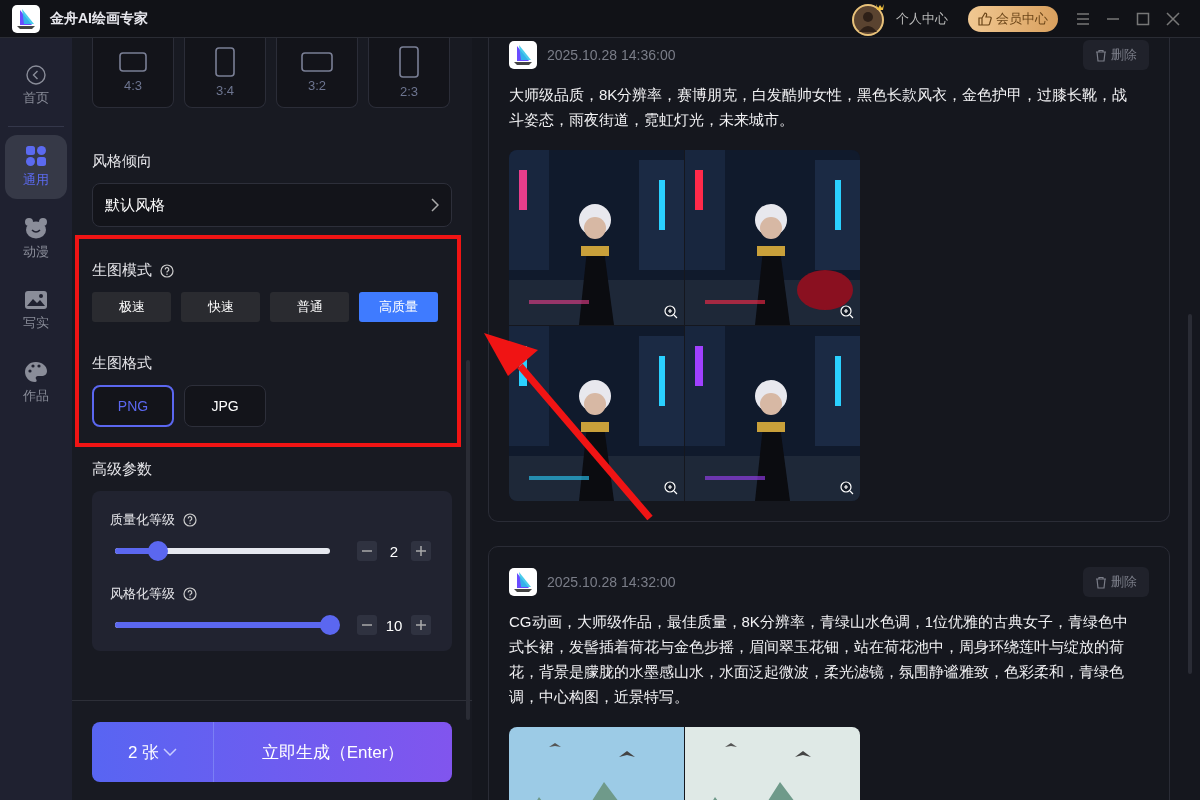  What do you see at coordinates (612, 582) in the screenshot?
I see `timestamp: 2025.10.28 14:32:00` at bounding box center [612, 582].